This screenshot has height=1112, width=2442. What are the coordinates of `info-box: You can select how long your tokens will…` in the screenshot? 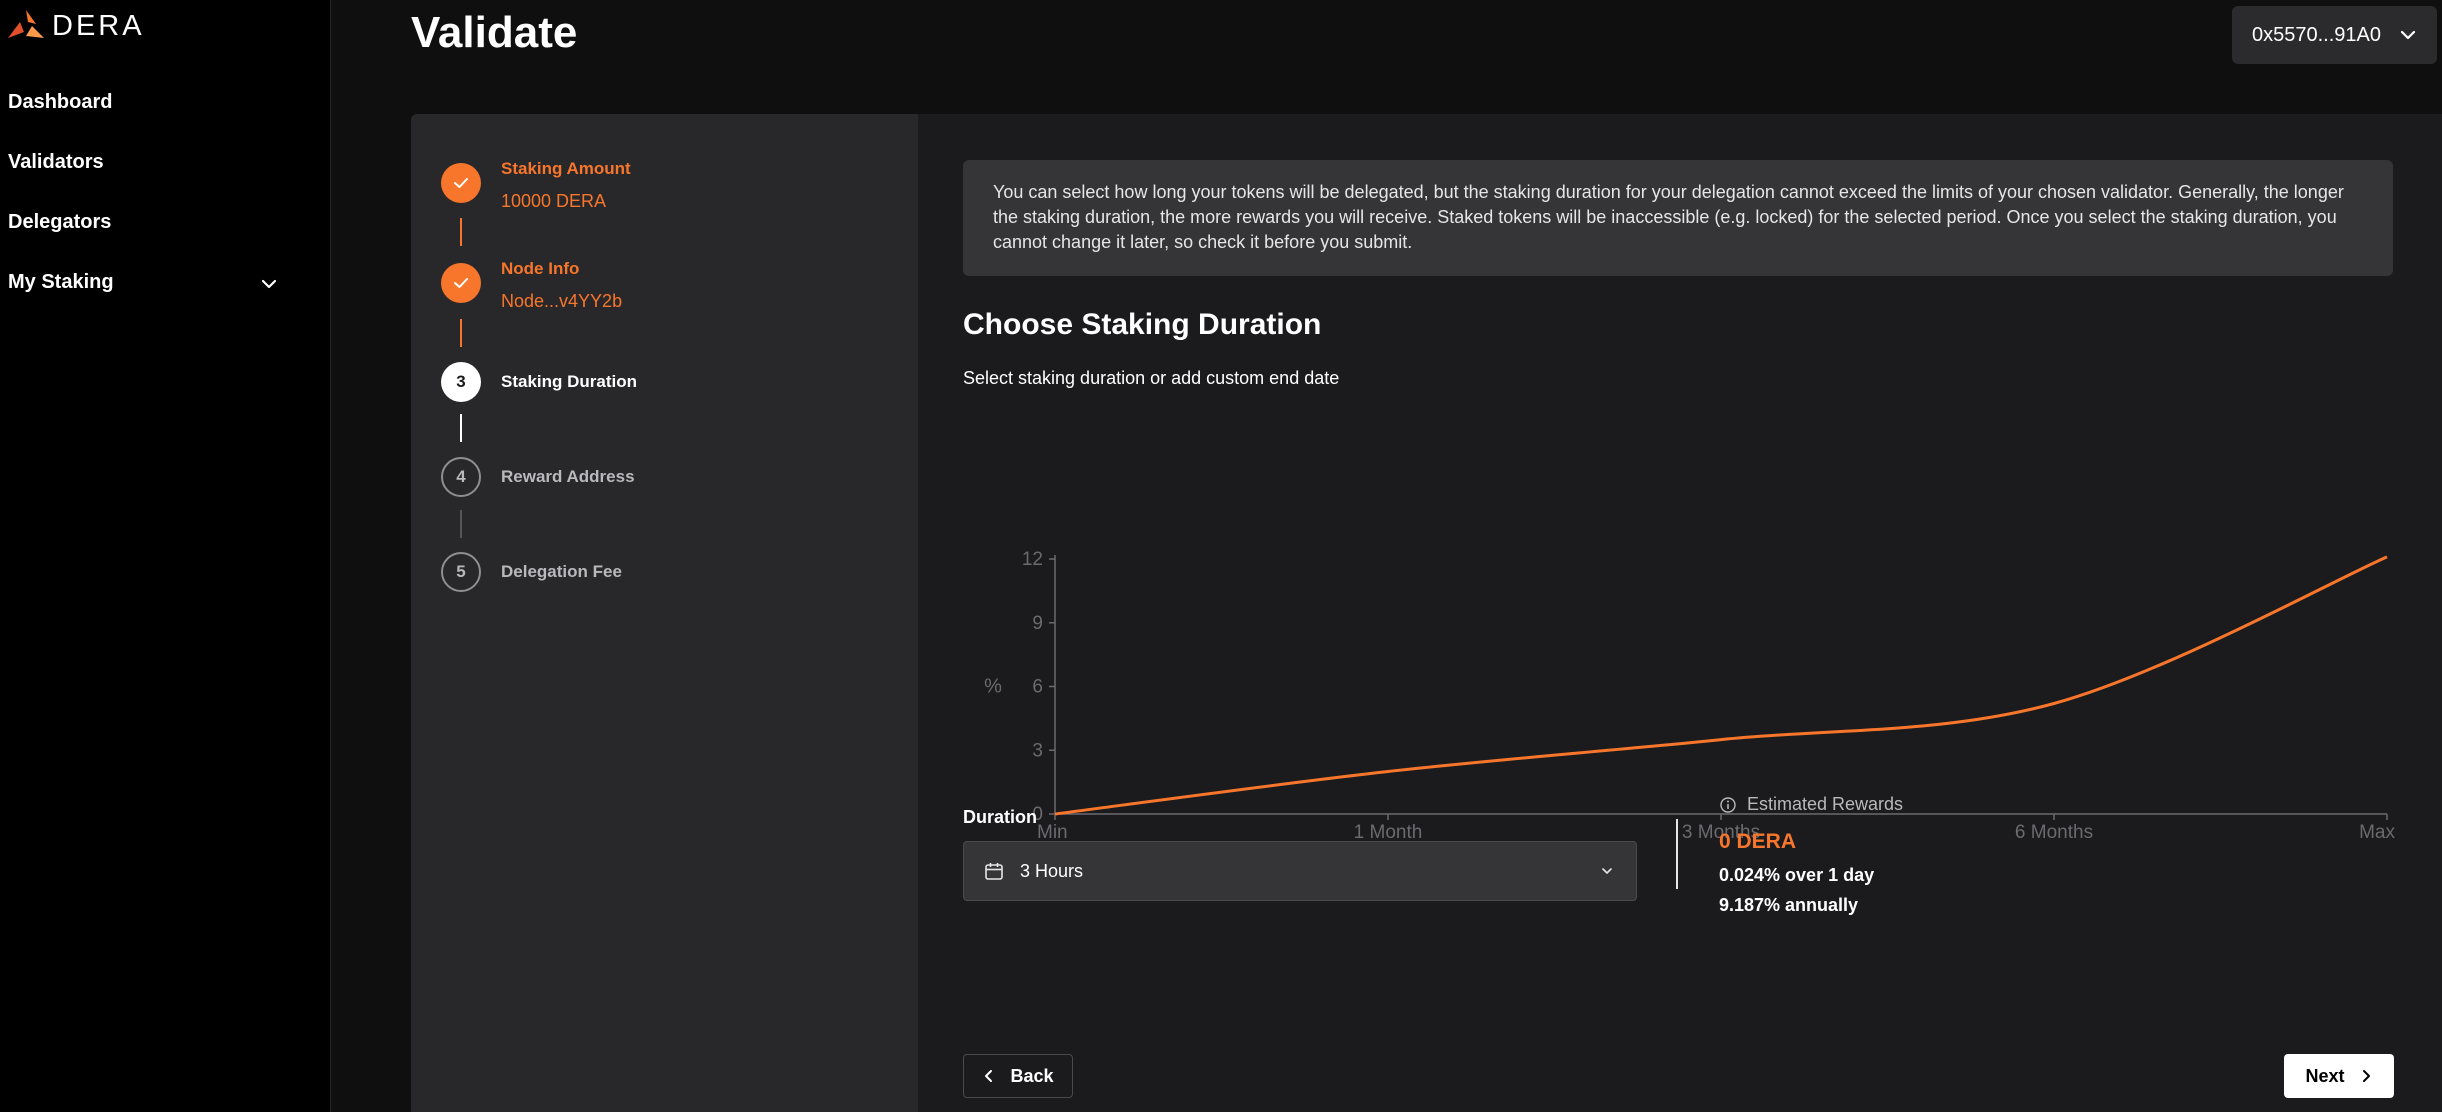 It's located at (1678, 218).